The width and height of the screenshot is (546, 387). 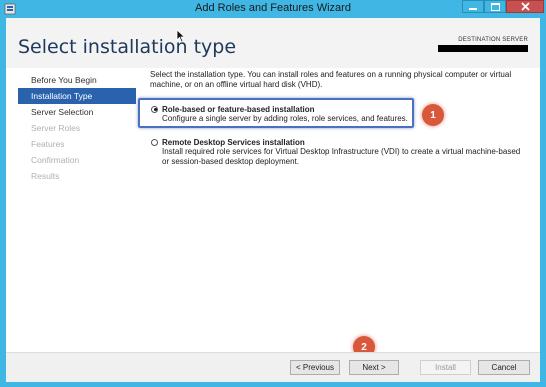 I want to click on minimize-button, so click(x=473, y=6).